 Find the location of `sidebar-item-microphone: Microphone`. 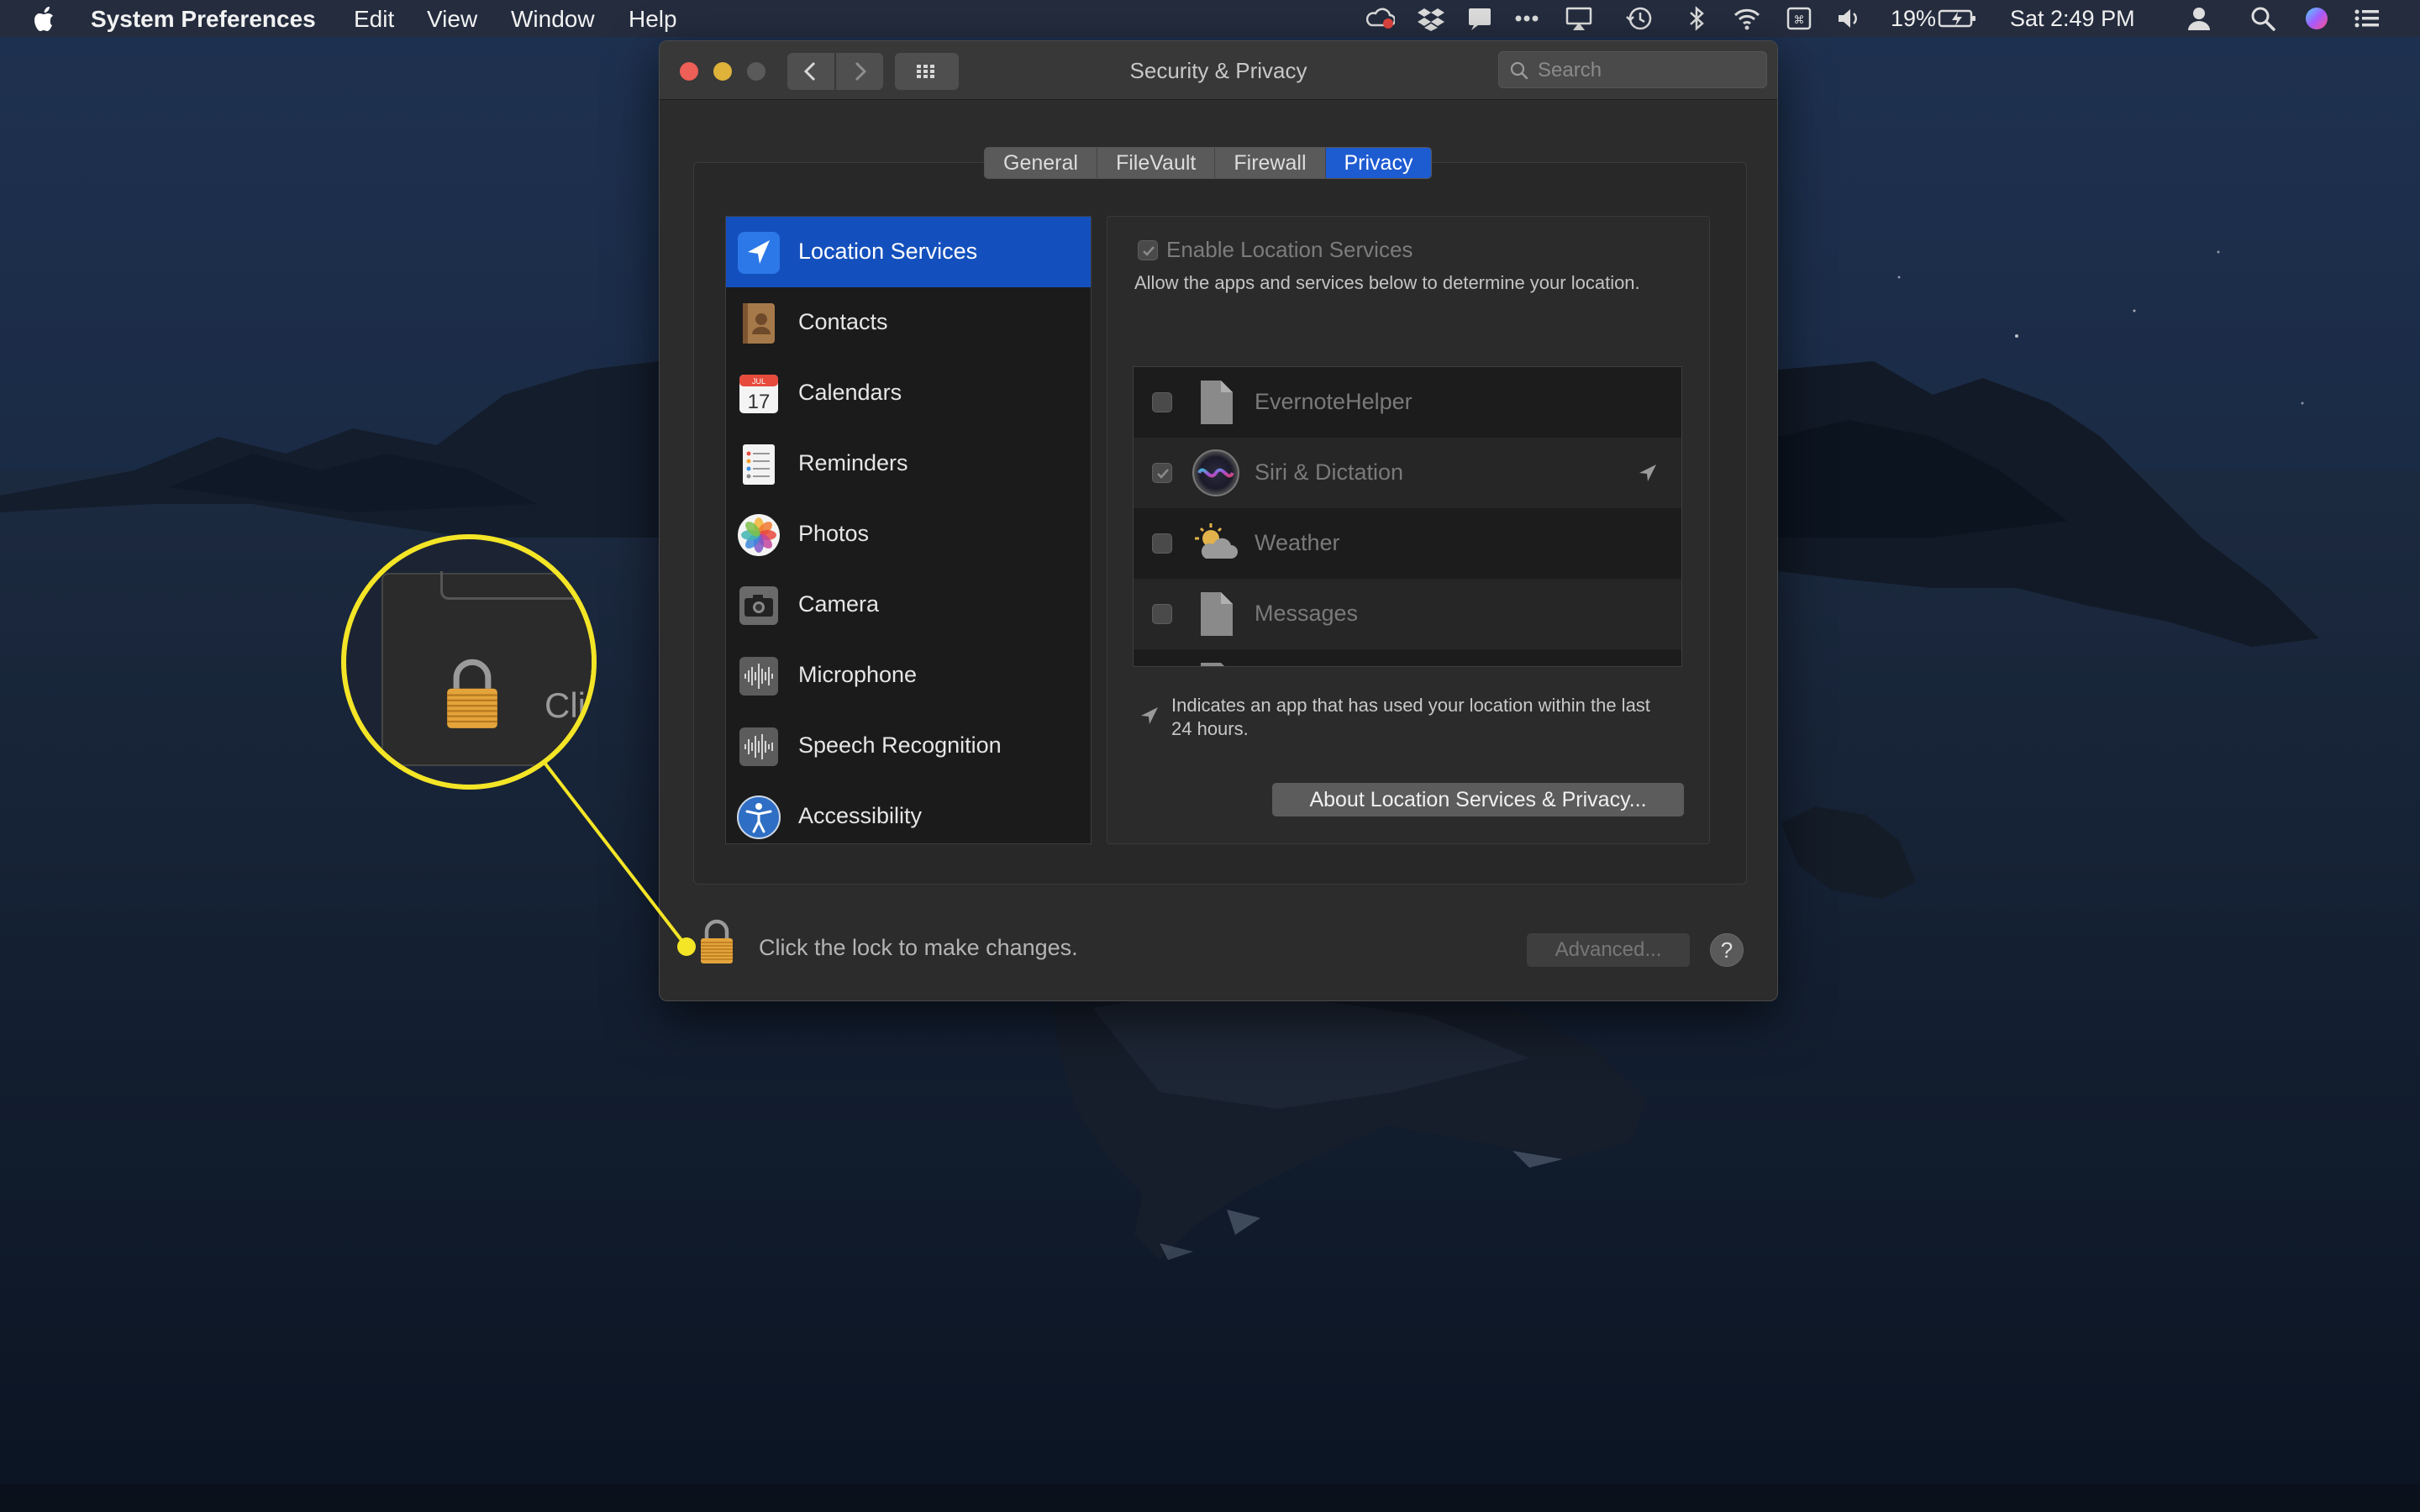

sidebar-item-microphone: Microphone is located at coordinates (908, 675).